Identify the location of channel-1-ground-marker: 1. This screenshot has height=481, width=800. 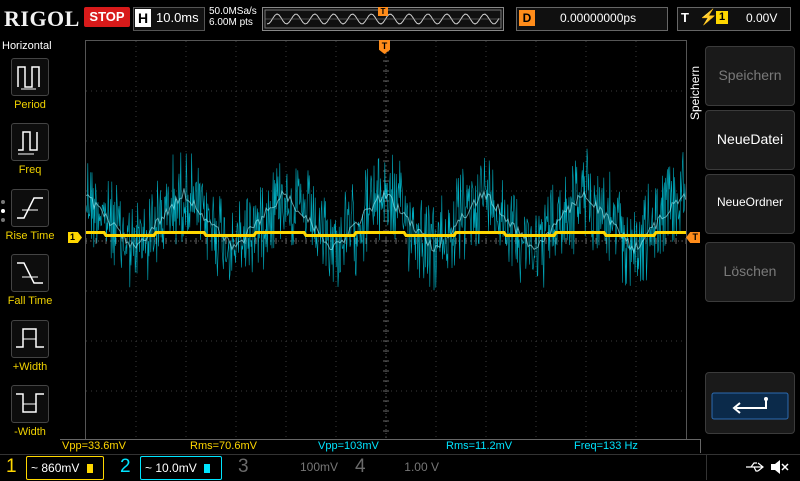
(75, 237).